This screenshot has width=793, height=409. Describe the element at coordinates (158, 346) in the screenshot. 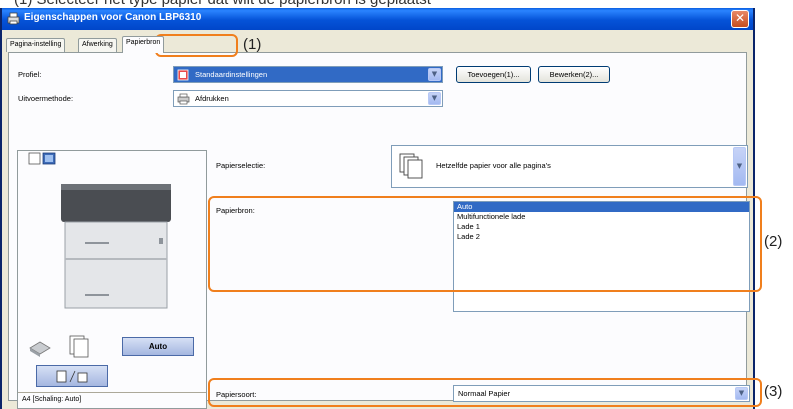

I see `auto-button: Auto` at that location.